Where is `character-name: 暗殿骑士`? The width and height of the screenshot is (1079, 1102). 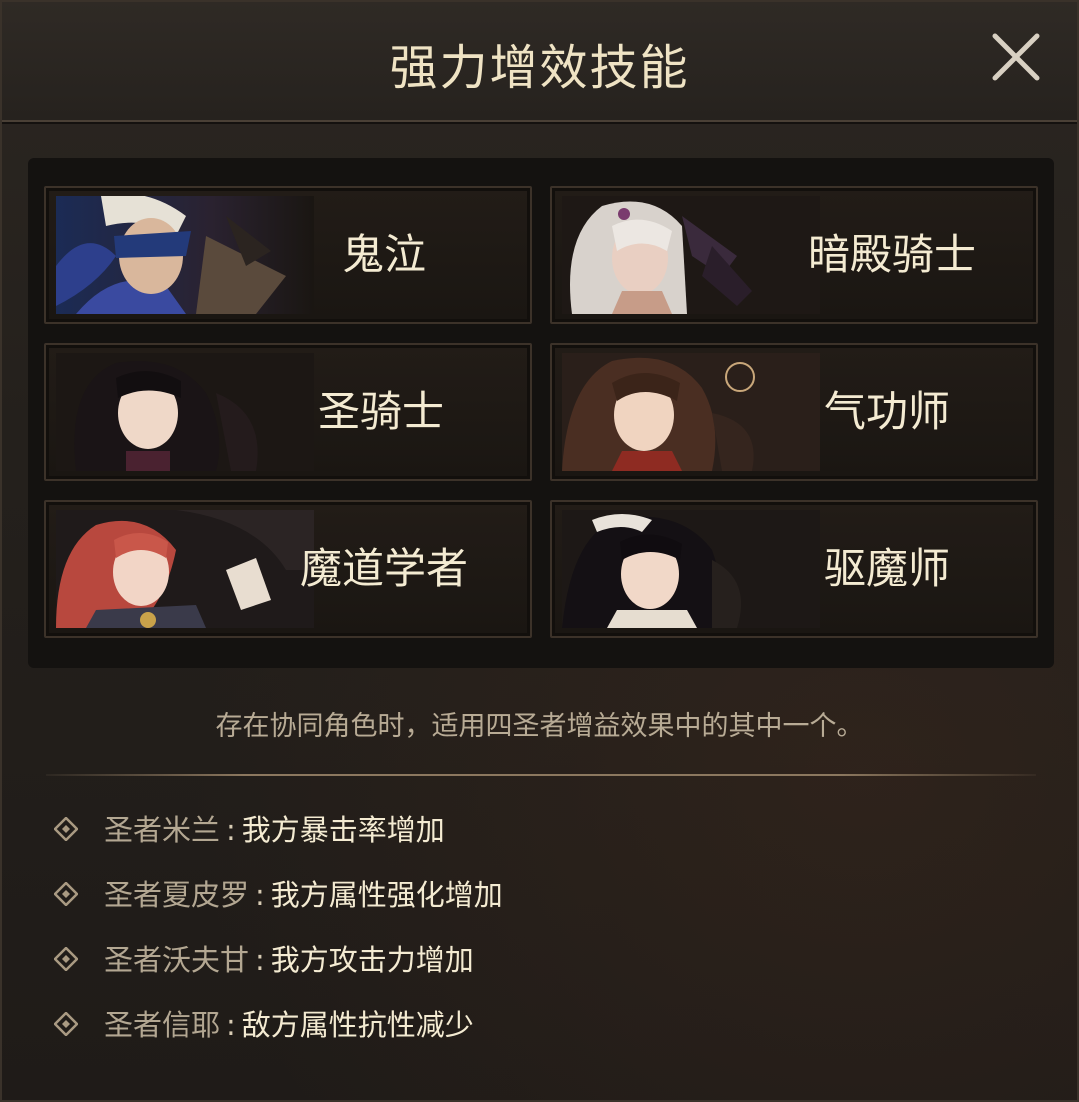
character-name: 暗殿骑士 is located at coordinates (891, 254).